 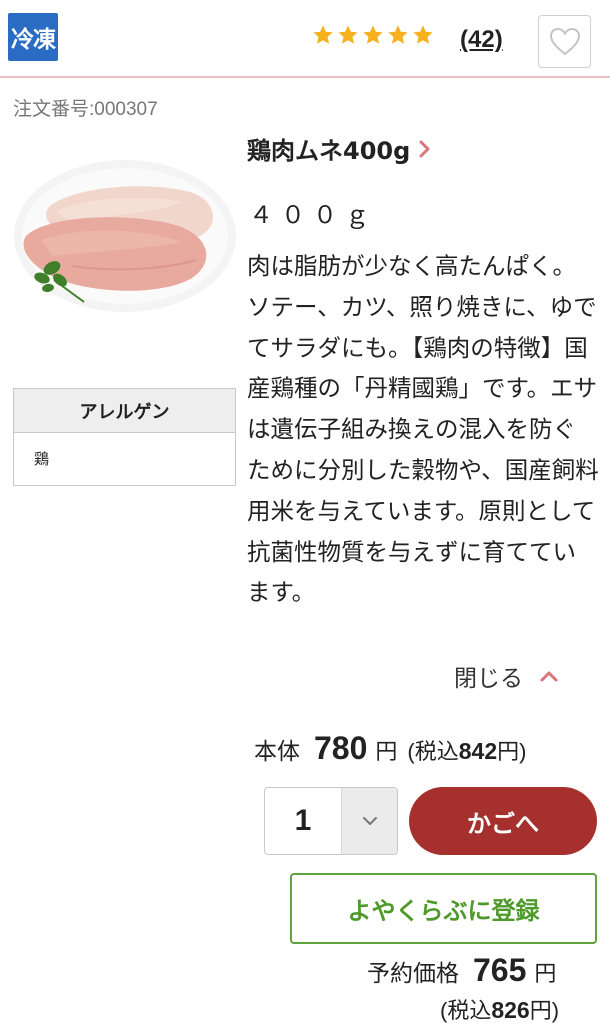 What do you see at coordinates (500, 970) in the screenshot?
I see `reserve-price-value: 765` at bounding box center [500, 970].